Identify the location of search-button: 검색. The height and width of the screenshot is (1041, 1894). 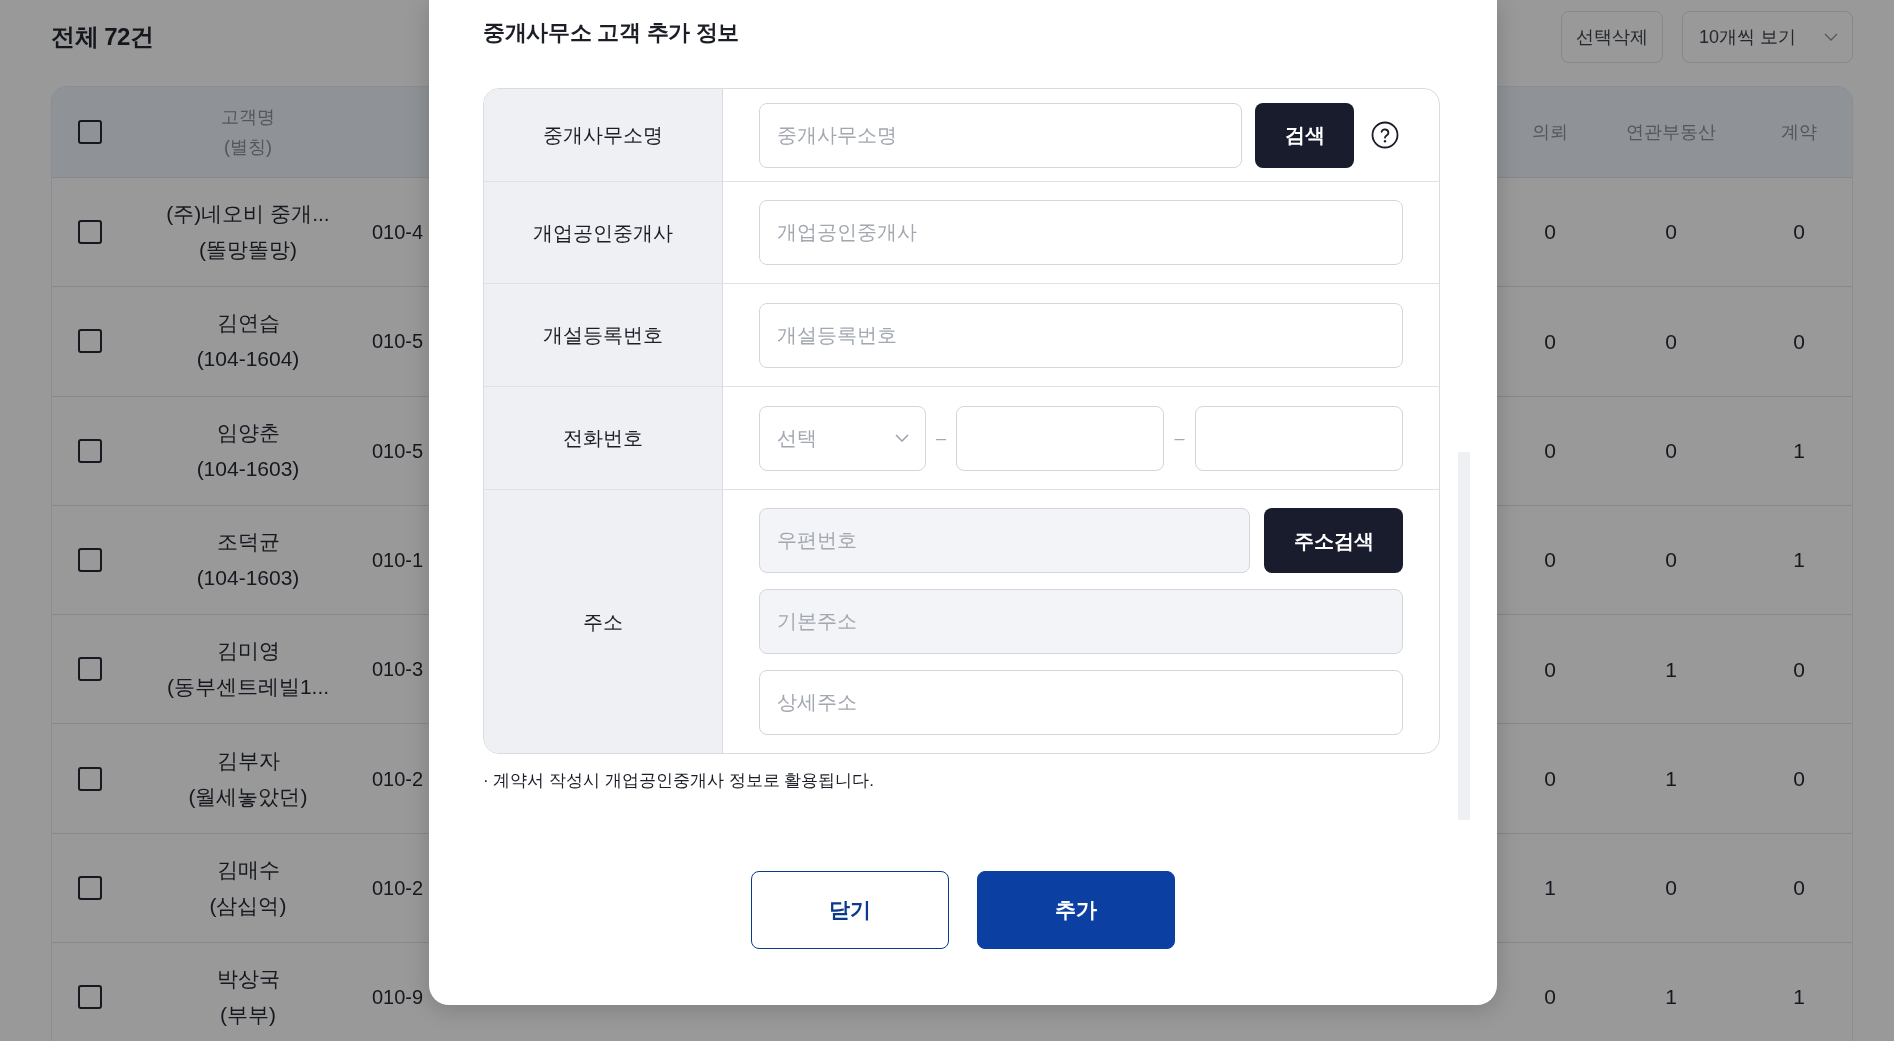
(1304, 135).